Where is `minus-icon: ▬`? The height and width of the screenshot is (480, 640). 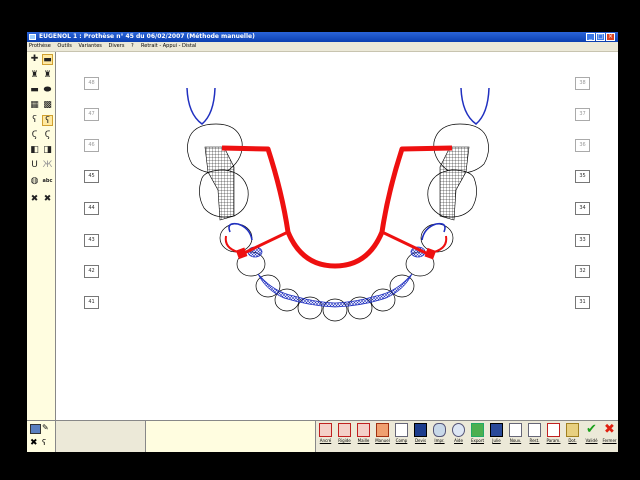
minus-icon: ▬ is located at coordinates (47, 59).